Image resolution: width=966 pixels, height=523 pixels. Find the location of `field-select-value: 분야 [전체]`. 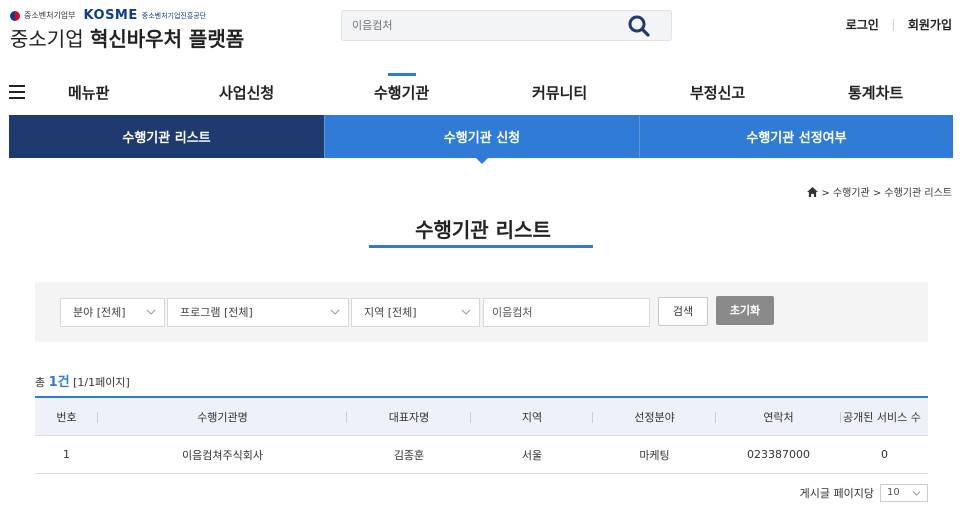

field-select-value: 분야 [전체] is located at coordinates (99, 312).